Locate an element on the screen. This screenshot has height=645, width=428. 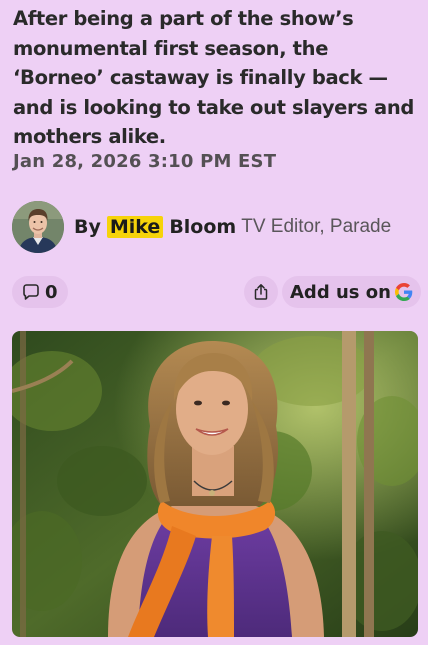
google-g-logo-icon is located at coordinates (403, 292).